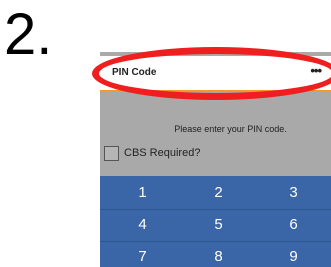 The width and height of the screenshot is (331, 267). Describe the element at coordinates (142, 225) in the screenshot. I see `keypad-key-4: 4` at that location.